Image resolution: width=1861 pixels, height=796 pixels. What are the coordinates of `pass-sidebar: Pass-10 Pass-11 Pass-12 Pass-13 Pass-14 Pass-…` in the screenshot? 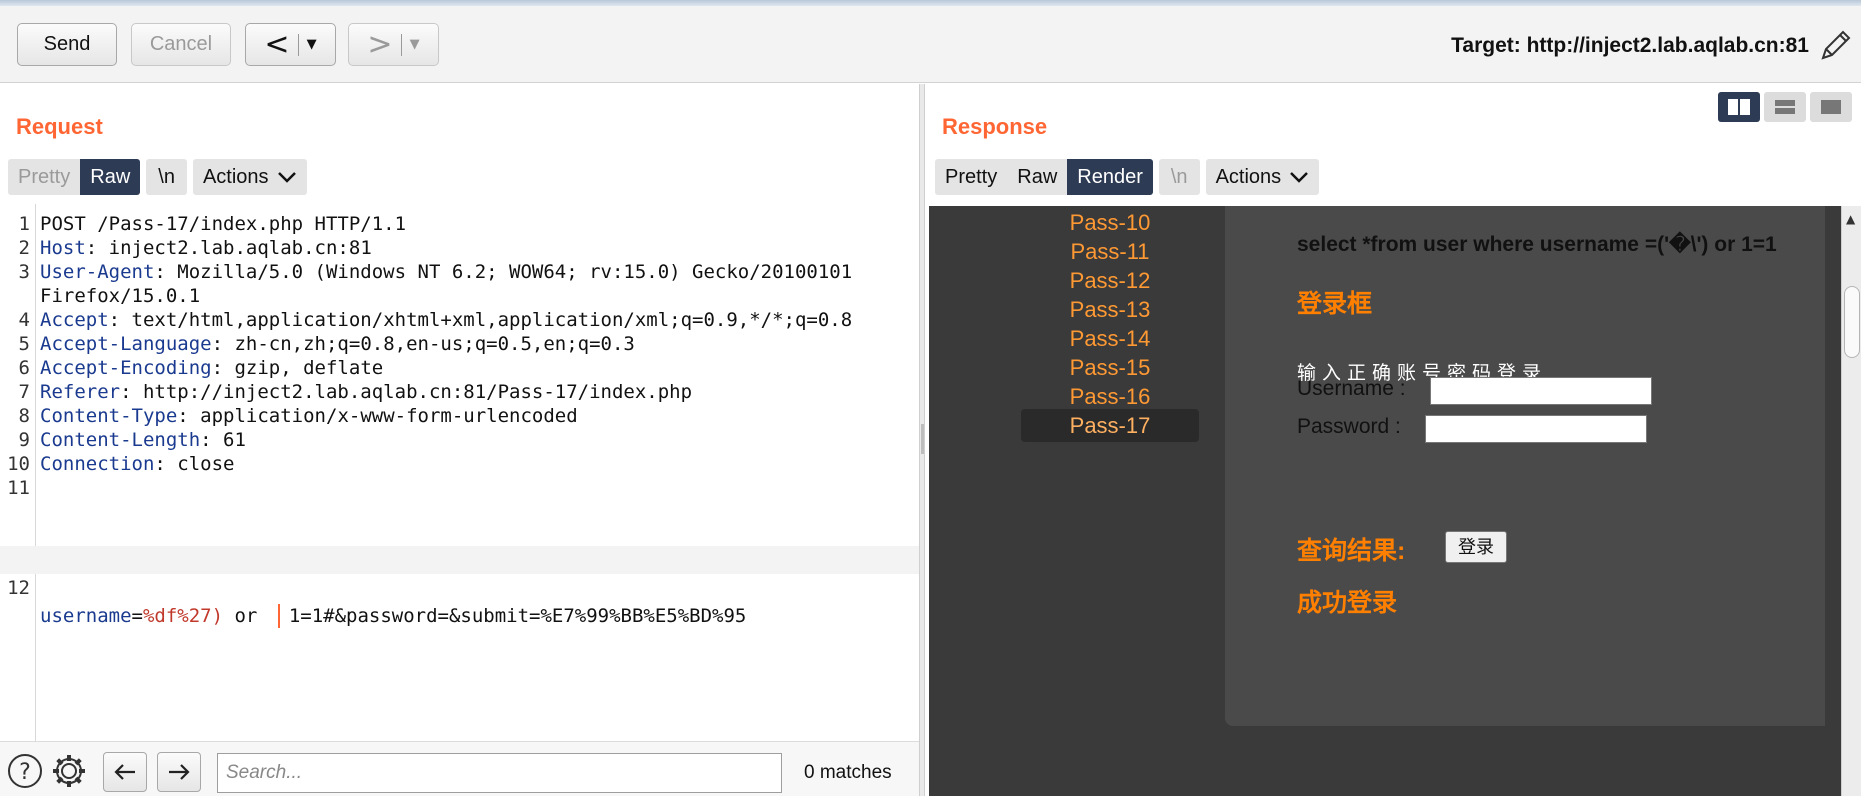 It's located at (1073, 501).